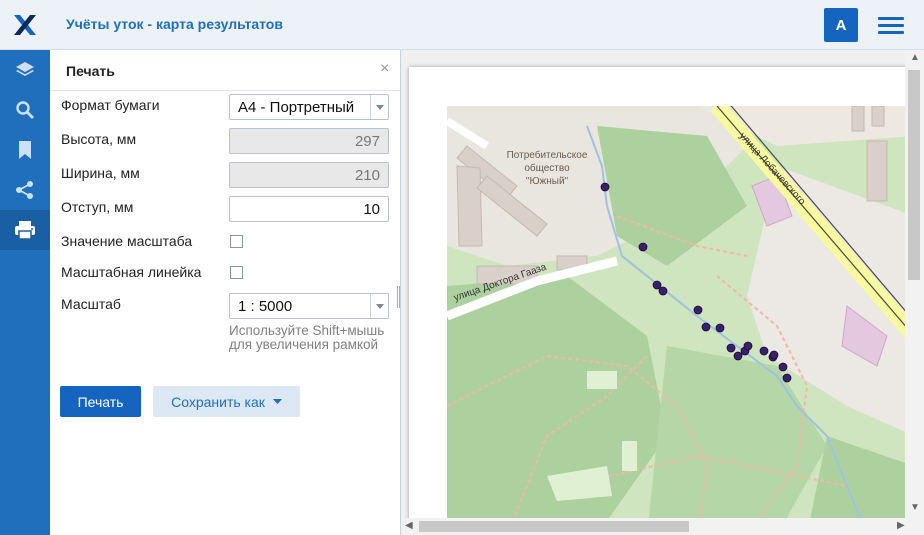 The width and height of the screenshot is (924, 535). I want to click on width-field: 210, so click(309, 175).